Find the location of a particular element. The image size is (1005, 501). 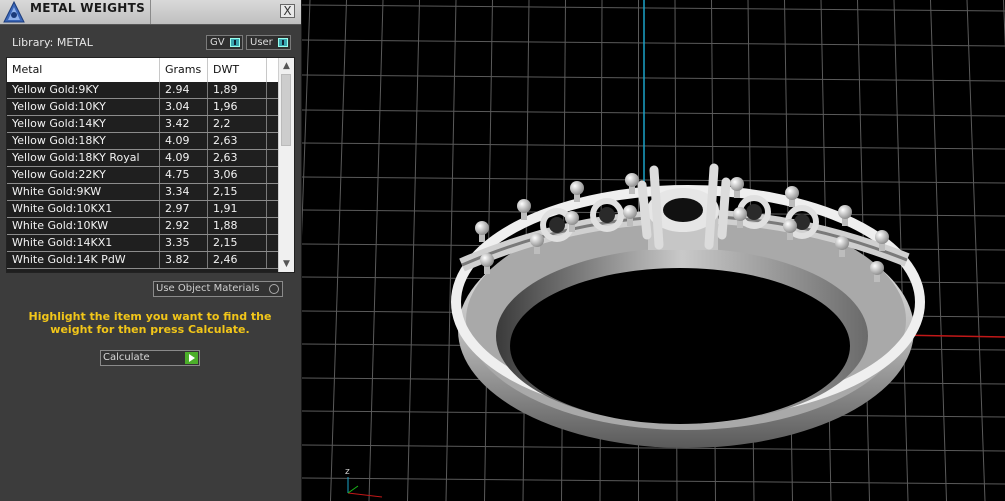

grams-cell: 4.75 is located at coordinates (184, 175).